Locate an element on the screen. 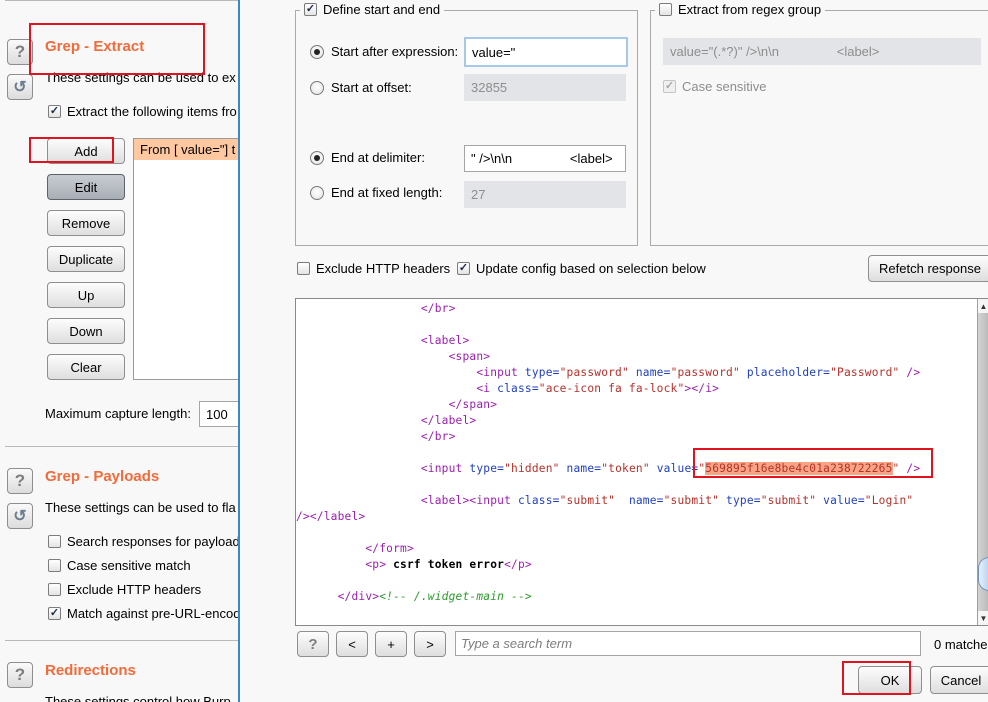  exclude-http-headers-checkbox: Exclude HTTP headers is located at coordinates (373, 268).